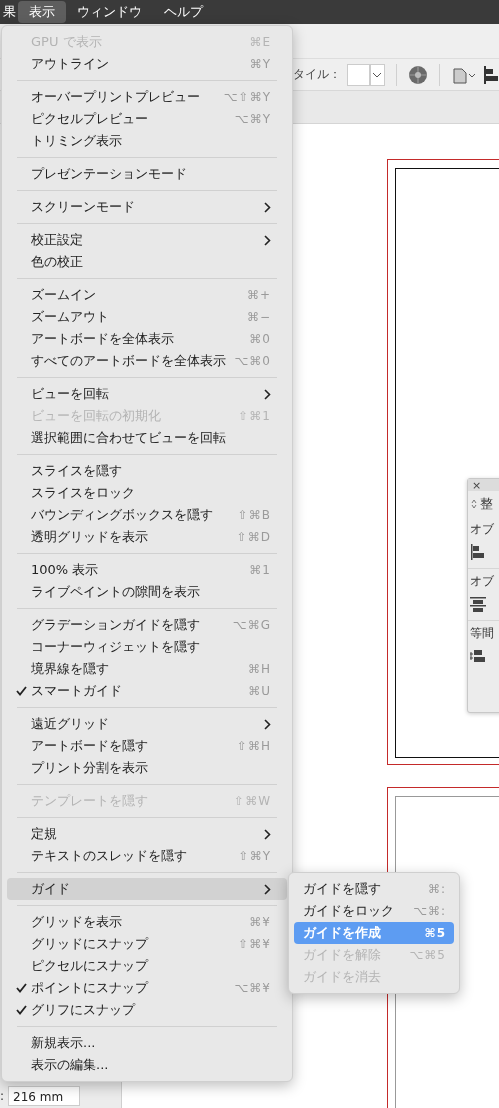  What do you see at coordinates (147, 64) in the screenshot?
I see `menu-item: アウトライン ⌘Y` at bounding box center [147, 64].